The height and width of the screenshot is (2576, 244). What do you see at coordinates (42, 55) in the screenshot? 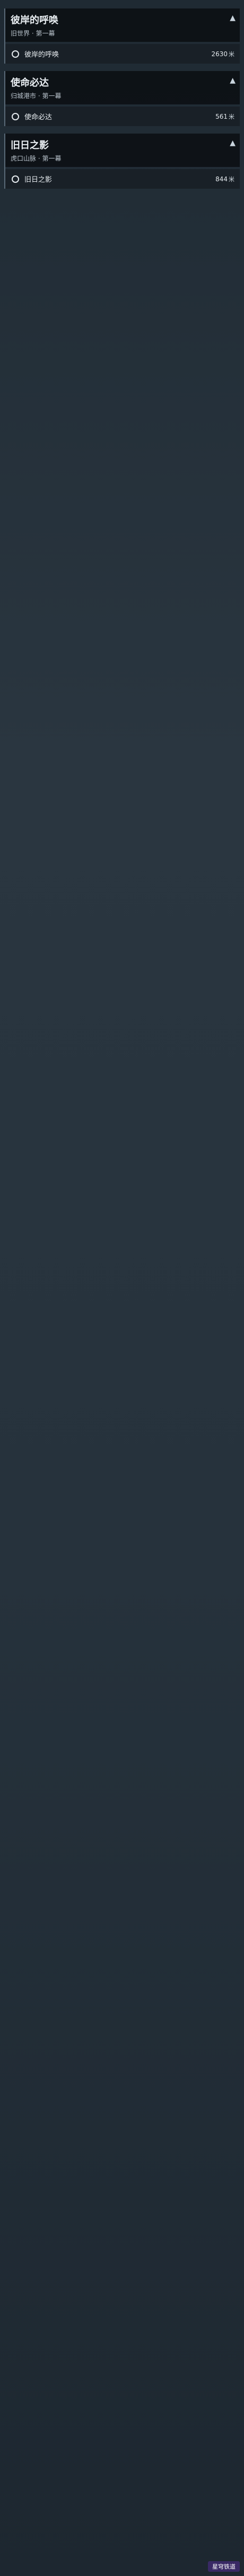
I see `item-name: 彼岸的呼唤` at bounding box center [42, 55].